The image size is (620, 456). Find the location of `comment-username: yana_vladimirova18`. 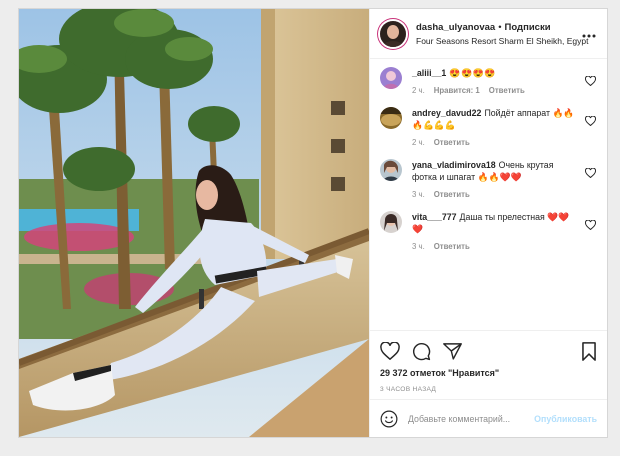

comment-username: yana_vladimirova18 is located at coordinates (454, 165).